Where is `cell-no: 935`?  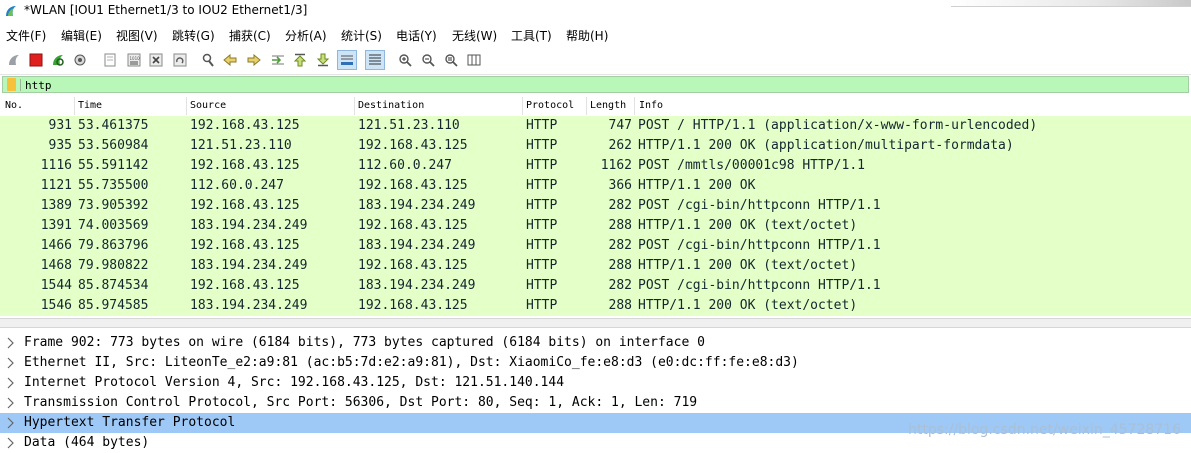
cell-no: 935 is located at coordinates (60, 145).